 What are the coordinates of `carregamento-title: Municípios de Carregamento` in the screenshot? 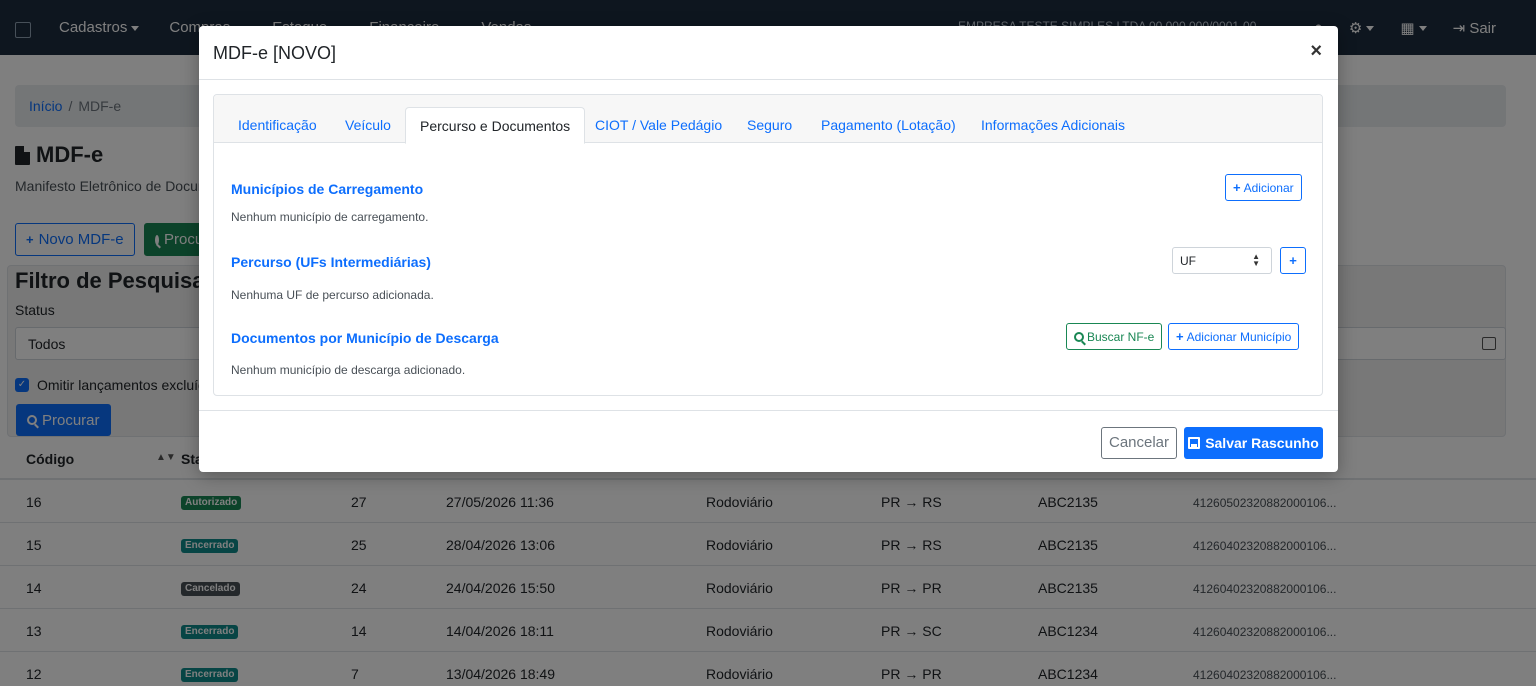 It's located at (327, 189).